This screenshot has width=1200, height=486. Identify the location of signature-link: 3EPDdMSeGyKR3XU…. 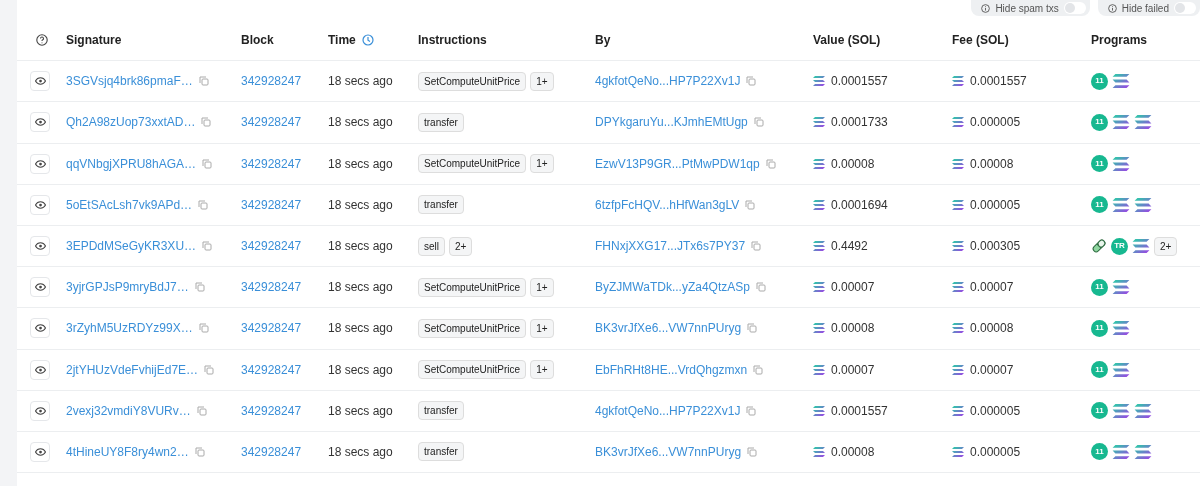
(131, 246).